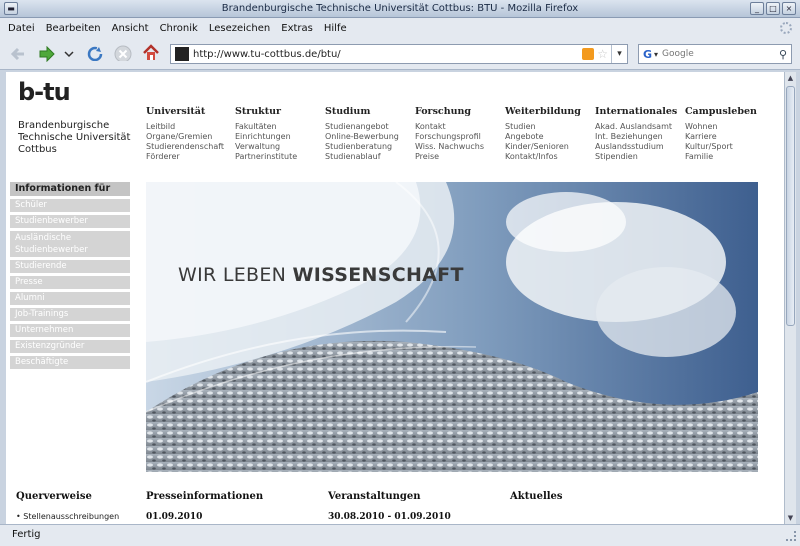 The image size is (800, 546). Describe the element at coordinates (731, 137) in the screenshot. I see `nav-link: Karriere` at that location.